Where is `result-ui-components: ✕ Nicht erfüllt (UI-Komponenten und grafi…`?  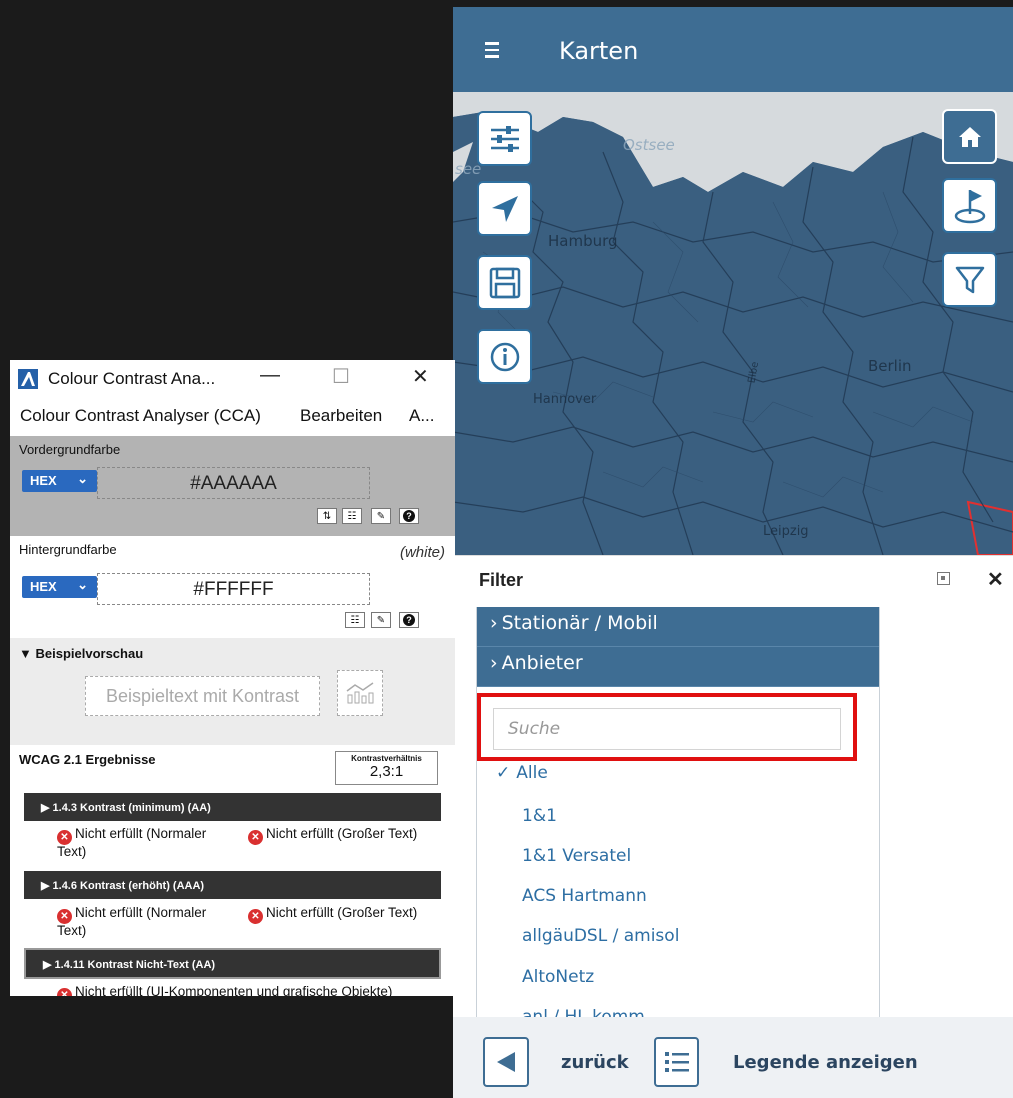 result-ui-components: ✕ Nicht erfüllt (UI-Komponenten und grafi… is located at coordinates (224, 990).